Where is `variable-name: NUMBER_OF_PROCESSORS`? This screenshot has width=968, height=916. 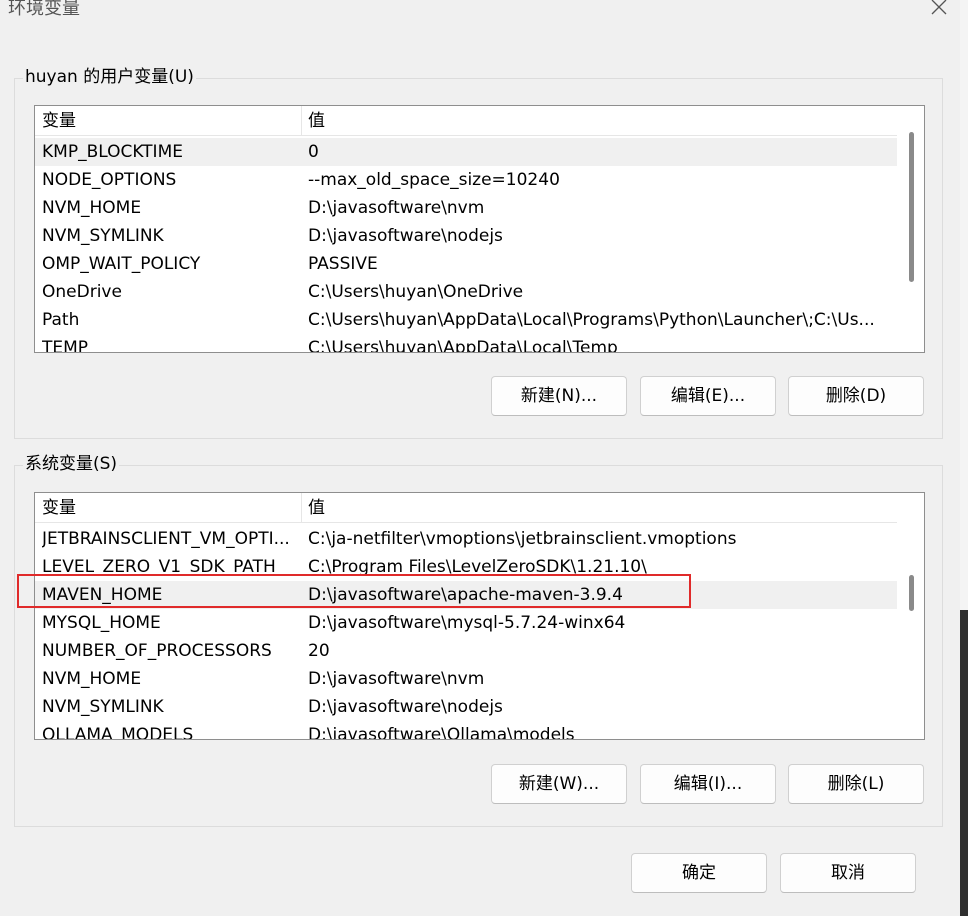
variable-name: NUMBER_OF_PROCESSORS is located at coordinates (157, 651).